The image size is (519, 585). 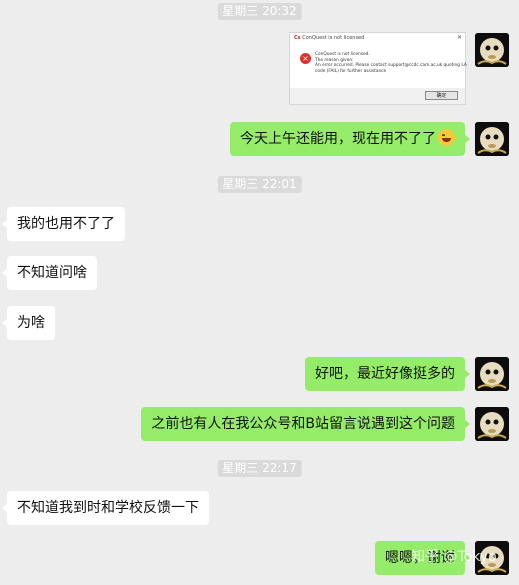 What do you see at coordinates (377, 96) in the screenshot?
I see `dialog-footer: 确定` at bounding box center [377, 96].